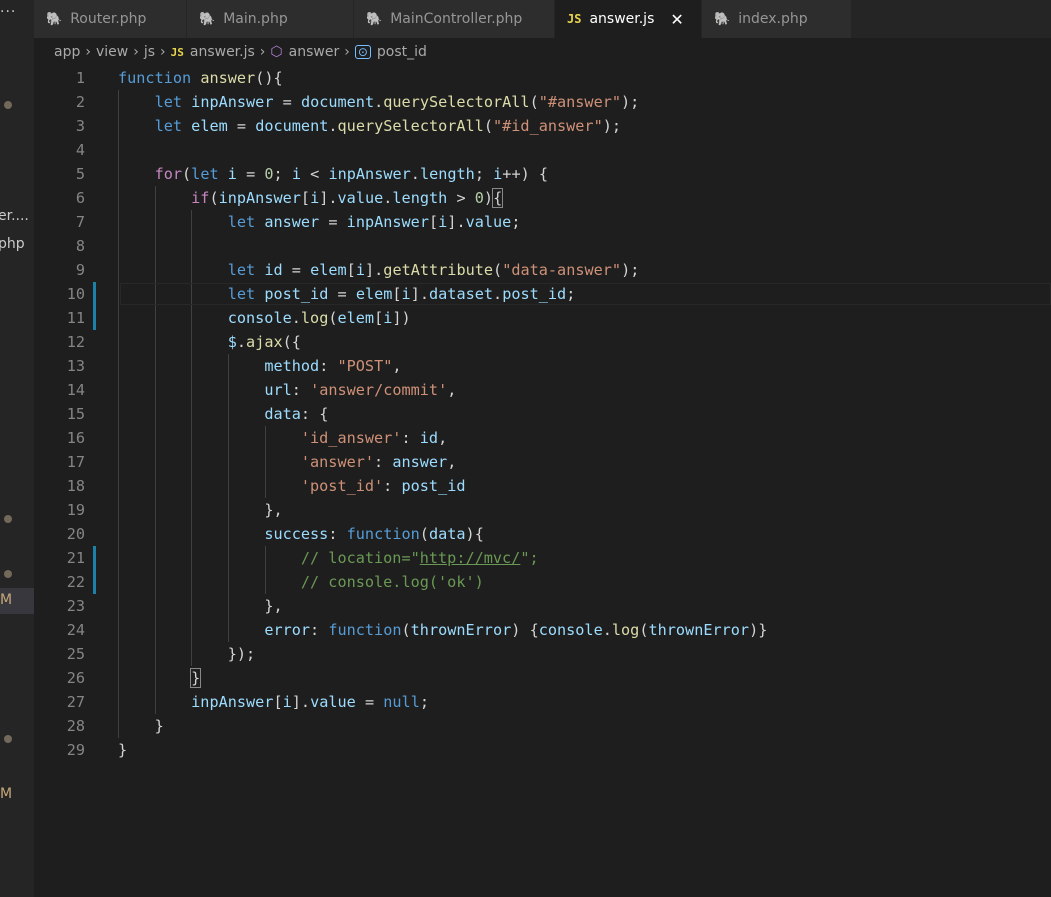 The width and height of the screenshot is (1051, 897). What do you see at coordinates (75, 438) in the screenshot?
I see `line-number: 16` at bounding box center [75, 438].